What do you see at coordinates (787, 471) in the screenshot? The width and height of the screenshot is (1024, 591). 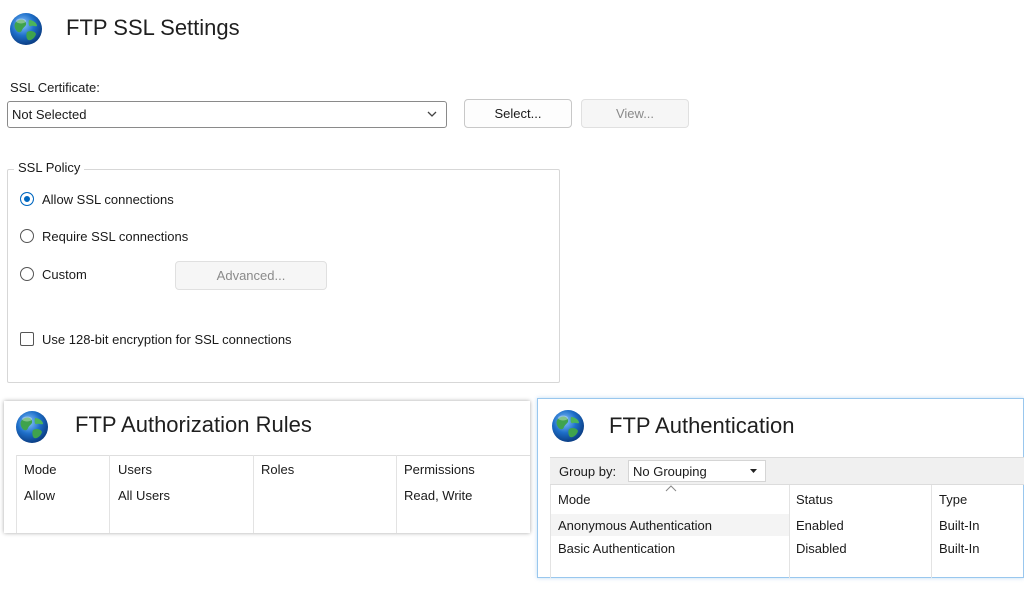 I see `group-by-toolbar: Group by: No Grouping` at bounding box center [787, 471].